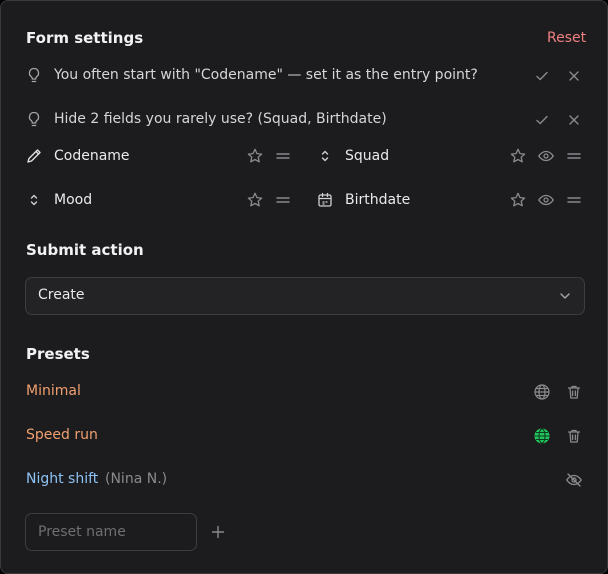 The width and height of the screenshot is (608, 574). What do you see at coordinates (85, 250) in the screenshot?
I see `submit-action-title: Submit action` at bounding box center [85, 250].